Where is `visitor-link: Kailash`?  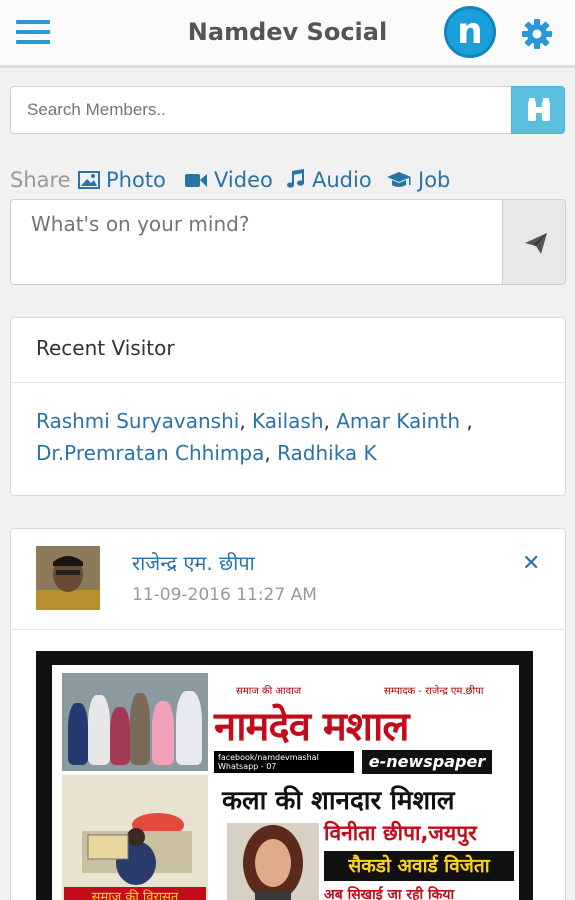
visitor-link: Kailash is located at coordinates (287, 421).